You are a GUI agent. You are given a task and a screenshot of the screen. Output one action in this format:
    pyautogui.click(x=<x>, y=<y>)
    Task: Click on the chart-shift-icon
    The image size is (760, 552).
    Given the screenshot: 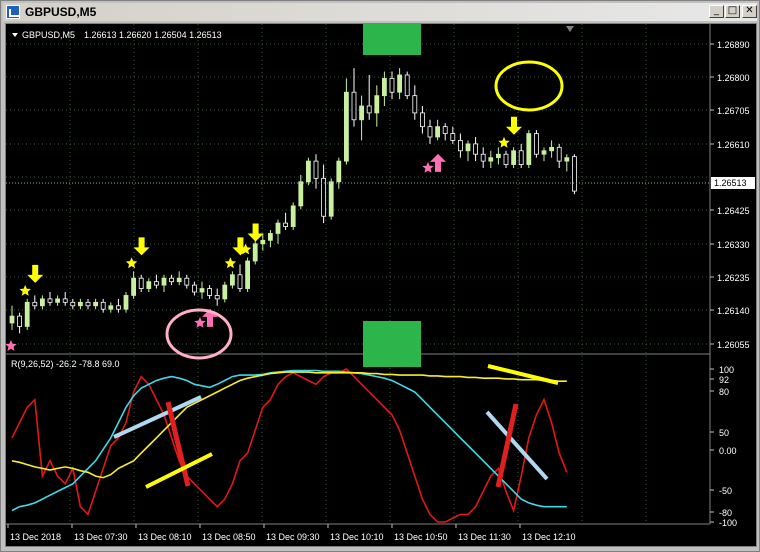 What is the action you would take?
    pyautogui.click(x=570, y=29)
    